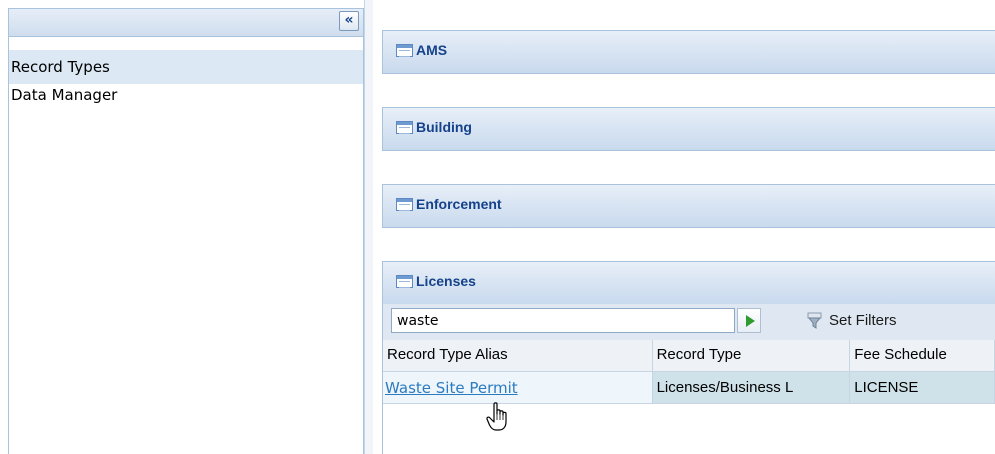  I want to click on table-cell: Waste Site Permit, so click(518, 388).